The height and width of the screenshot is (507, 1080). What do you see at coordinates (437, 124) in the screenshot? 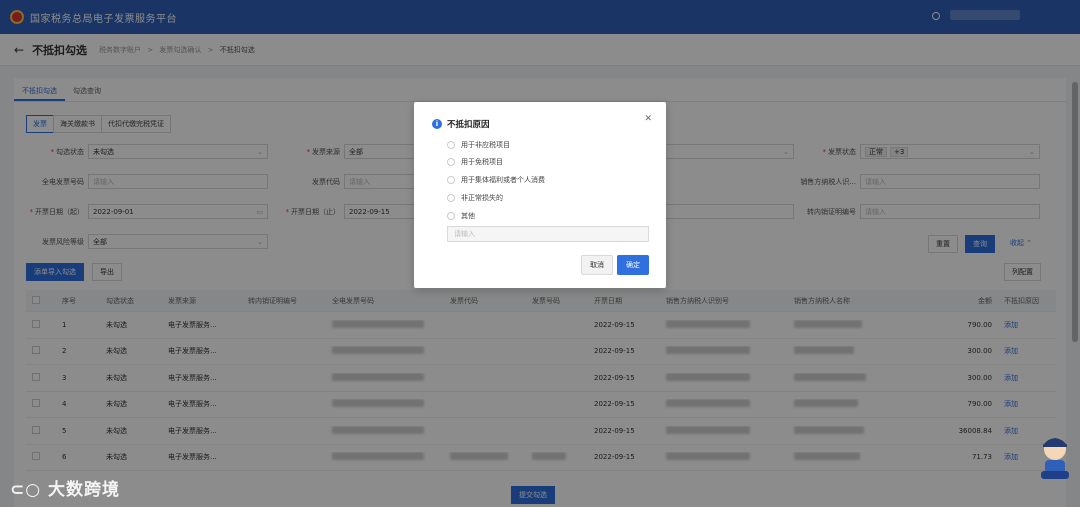
I see `info-icon: i` at bounding box center [437, 124].